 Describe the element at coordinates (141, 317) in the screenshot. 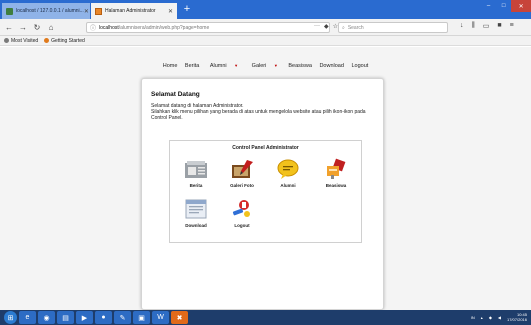

I see `photoshop-icon: ▣` at that location.